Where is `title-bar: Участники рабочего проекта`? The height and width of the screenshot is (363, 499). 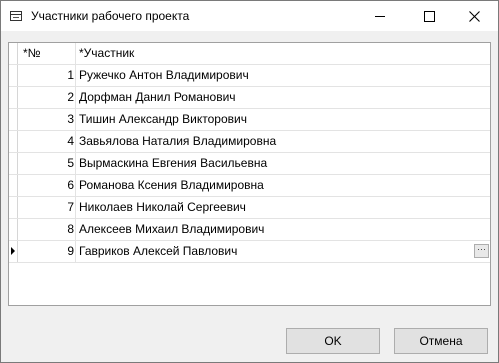 title-bar: Участники рабочего проекта is located at coordinates (249, 16).